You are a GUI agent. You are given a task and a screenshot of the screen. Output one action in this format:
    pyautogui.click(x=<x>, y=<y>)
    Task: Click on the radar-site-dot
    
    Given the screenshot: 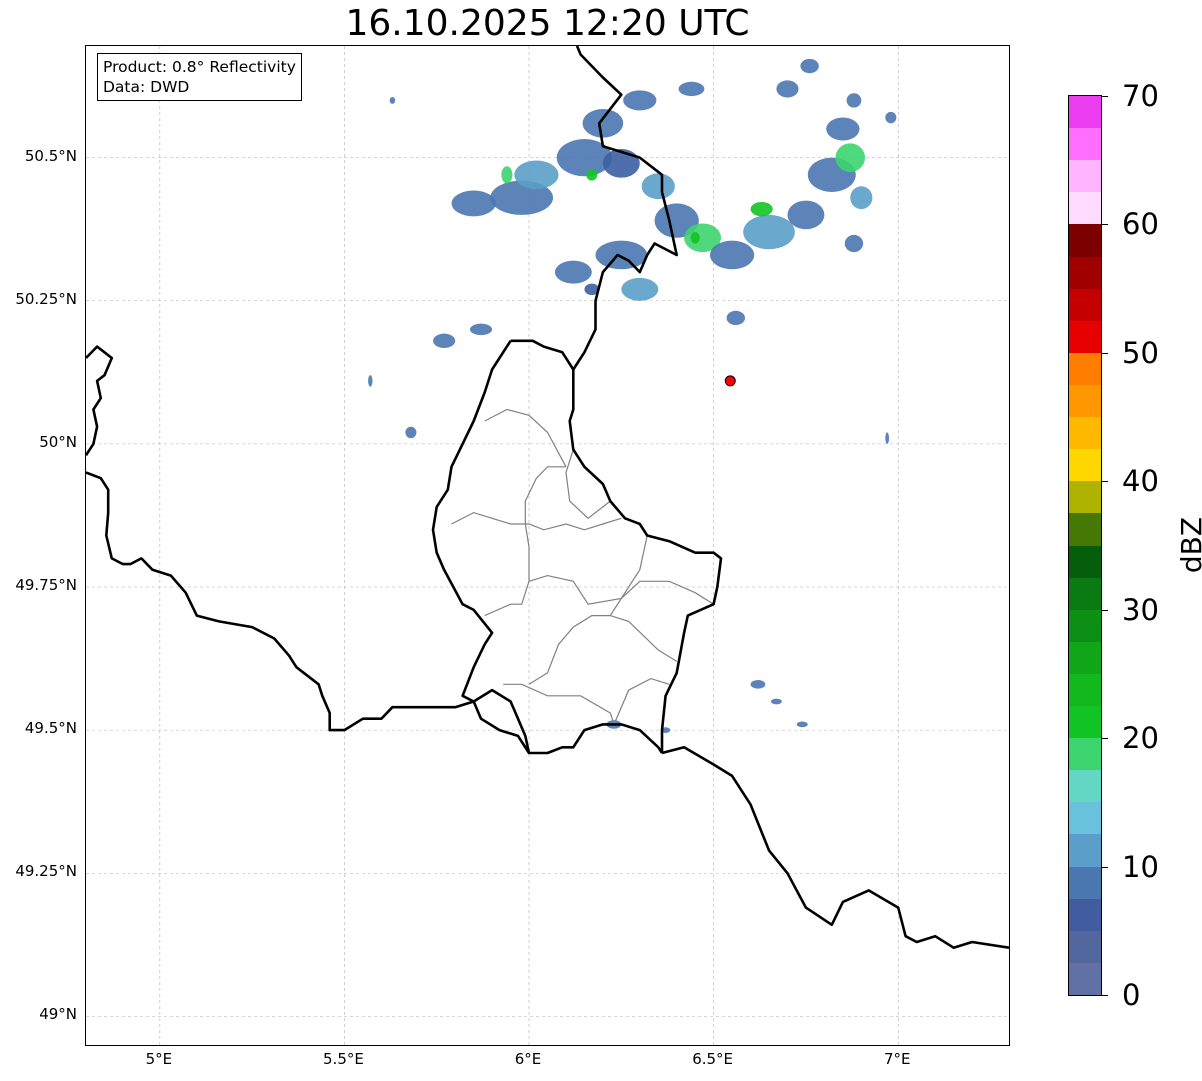 What is the action you would take?
    pyautogui.click(x=730, y=381)
    